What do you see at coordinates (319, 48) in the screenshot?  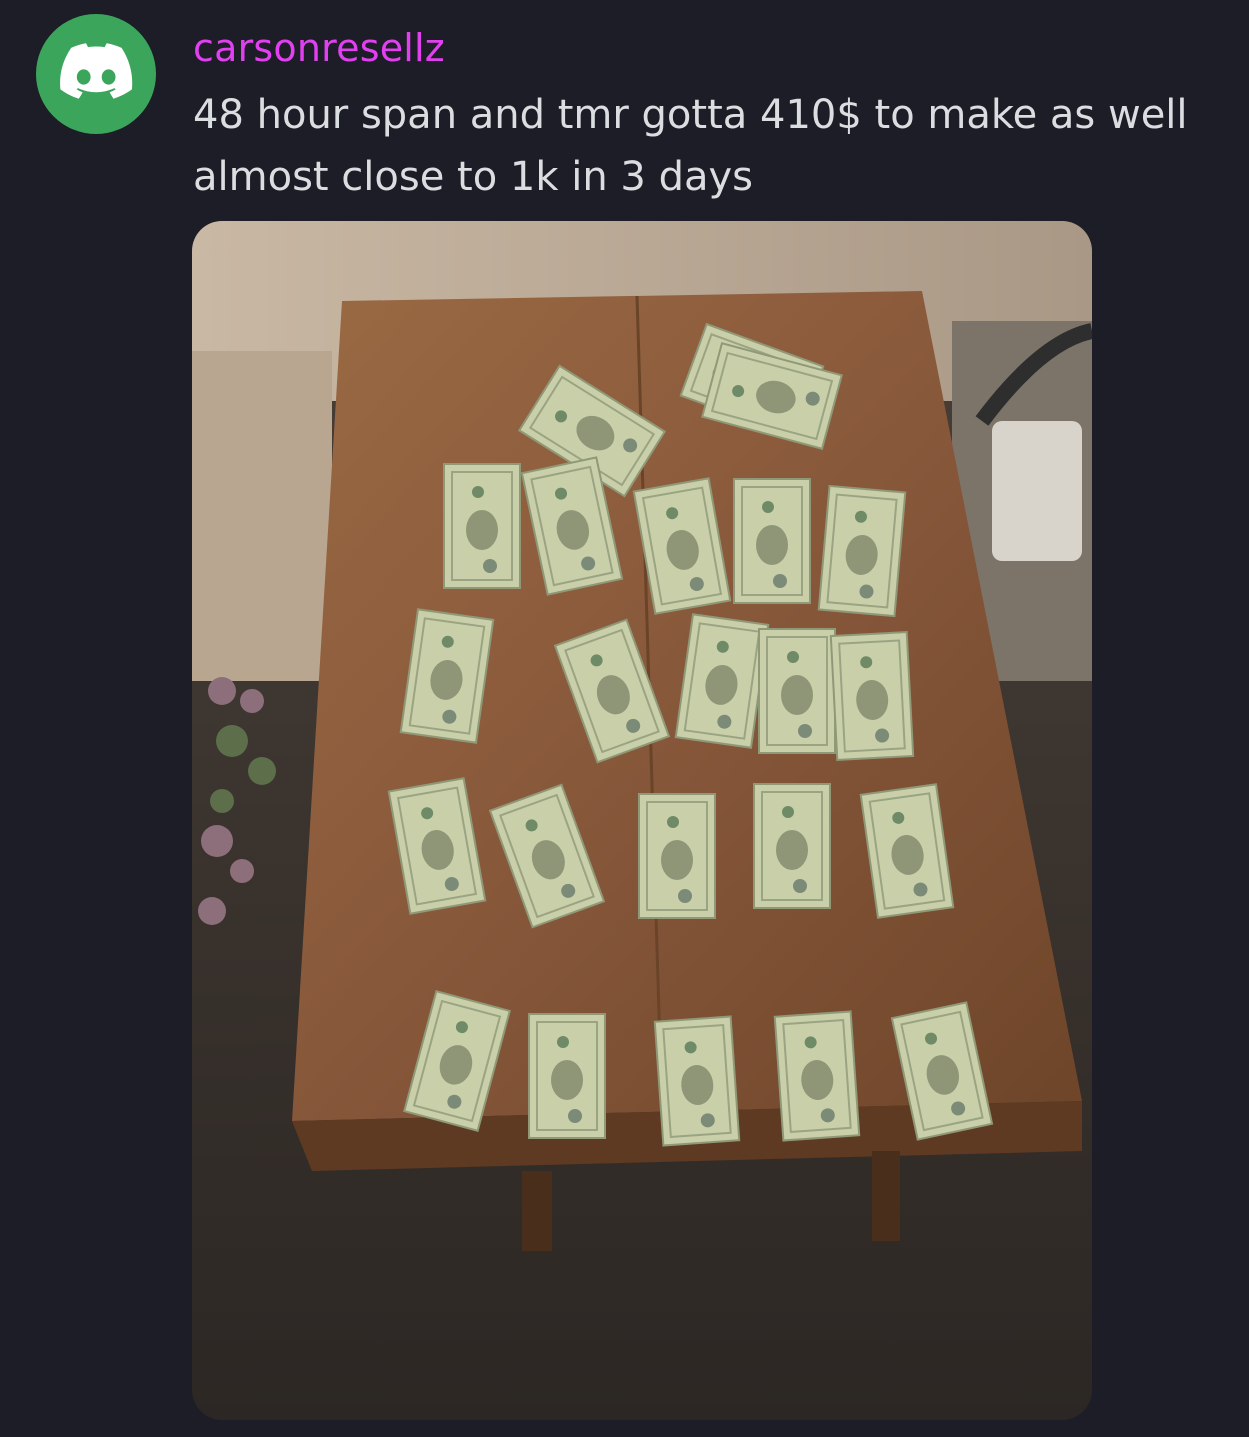 I see `username: carsonresellz` at bounding box center [319, 48].